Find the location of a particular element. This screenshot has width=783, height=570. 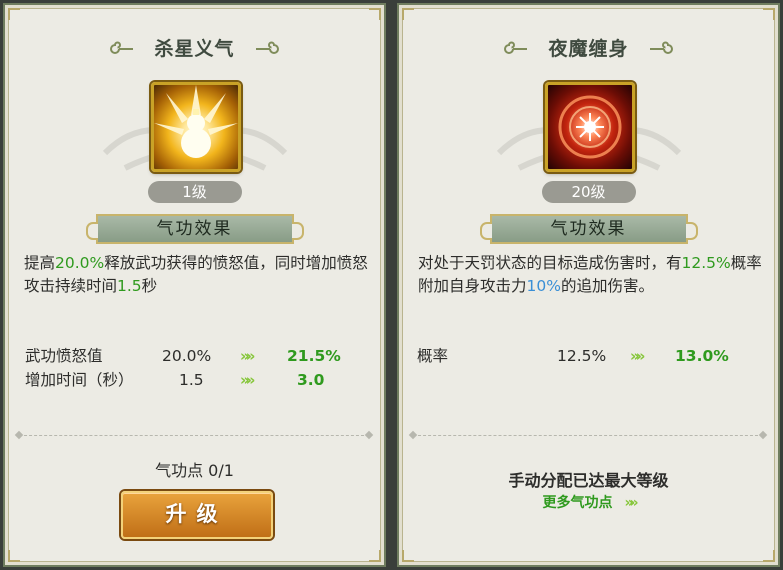

skill-title: 杀星义气 is located at coordinates (194, 49).